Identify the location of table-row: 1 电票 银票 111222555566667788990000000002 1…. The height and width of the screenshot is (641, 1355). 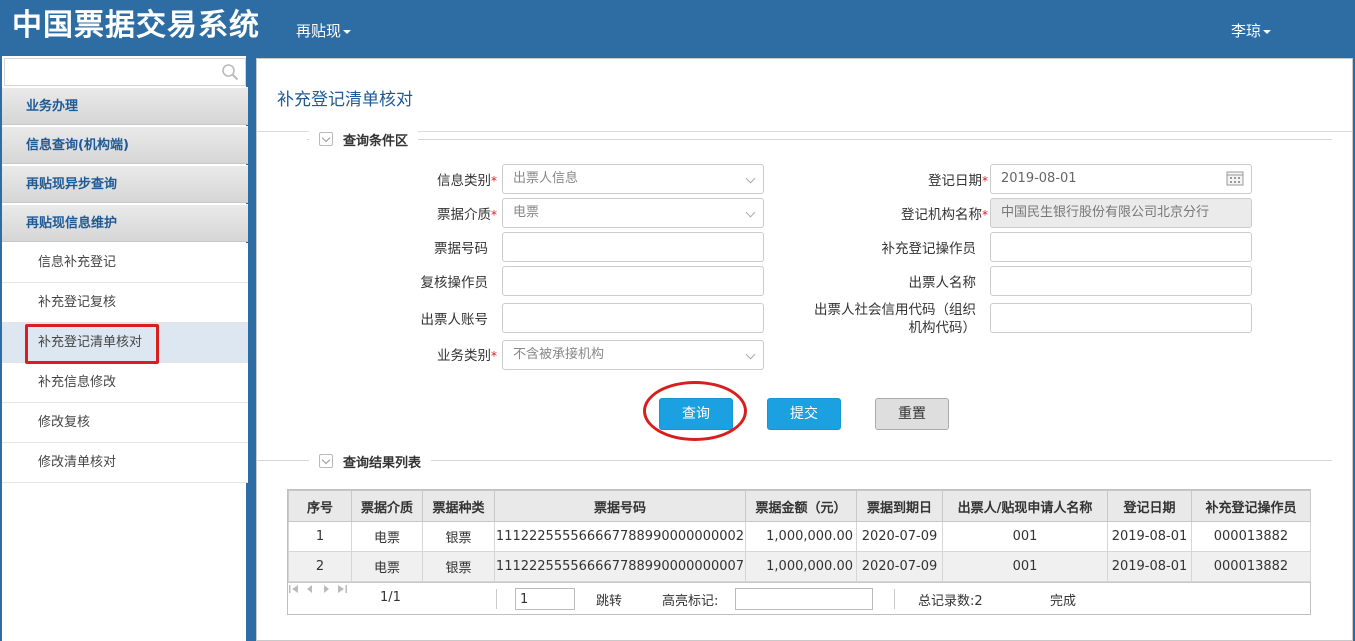
(799, 536).